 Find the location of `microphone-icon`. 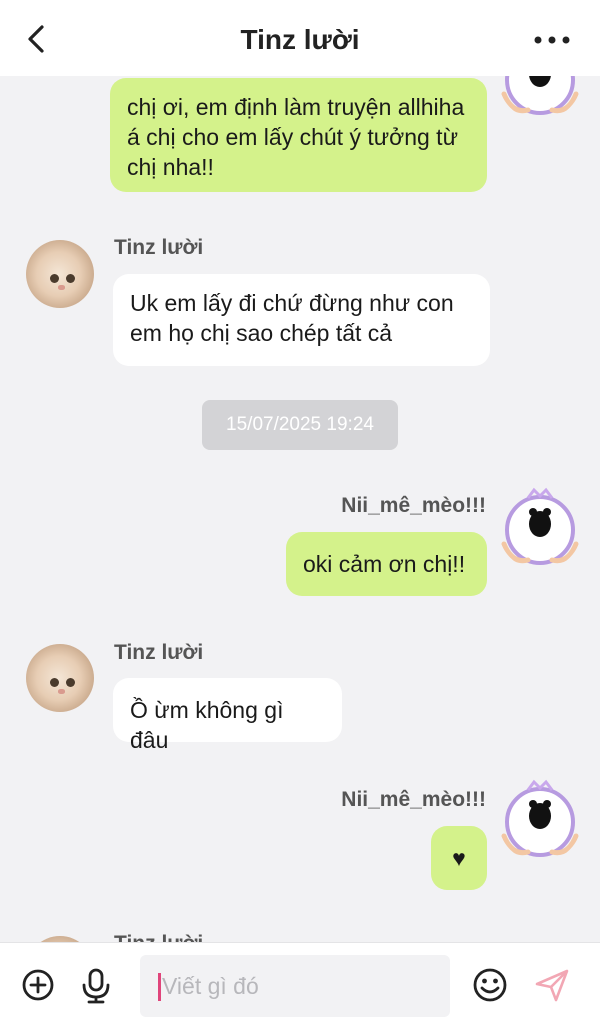

microphone-icon is located at coordinates (96, 985).